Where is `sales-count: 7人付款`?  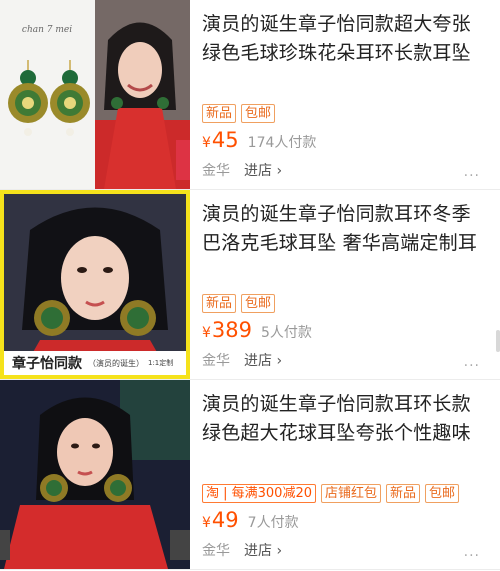 sales-count: 7人付款 is located at coordinates (273, 523).